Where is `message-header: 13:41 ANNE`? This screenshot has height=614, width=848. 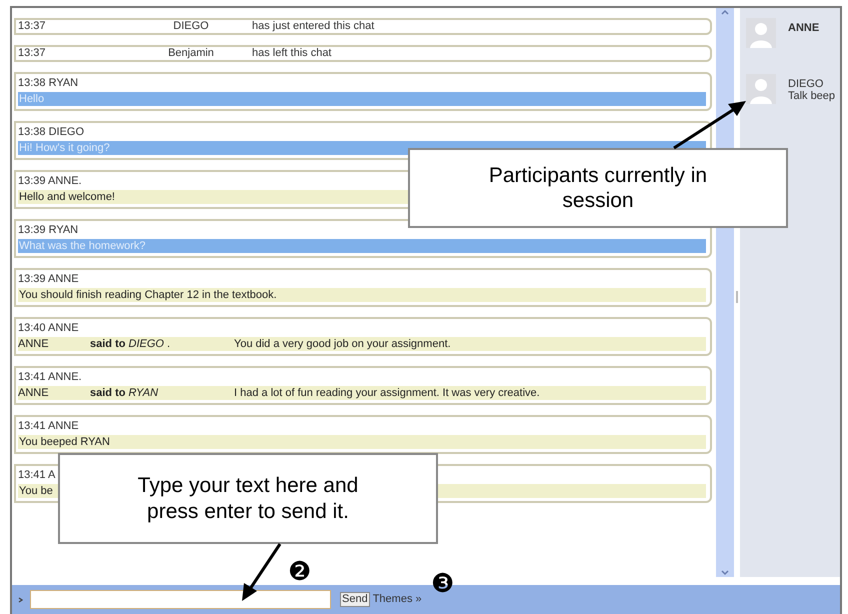
message-header: 13:41 ANNE is located at coordinates (48, 427).